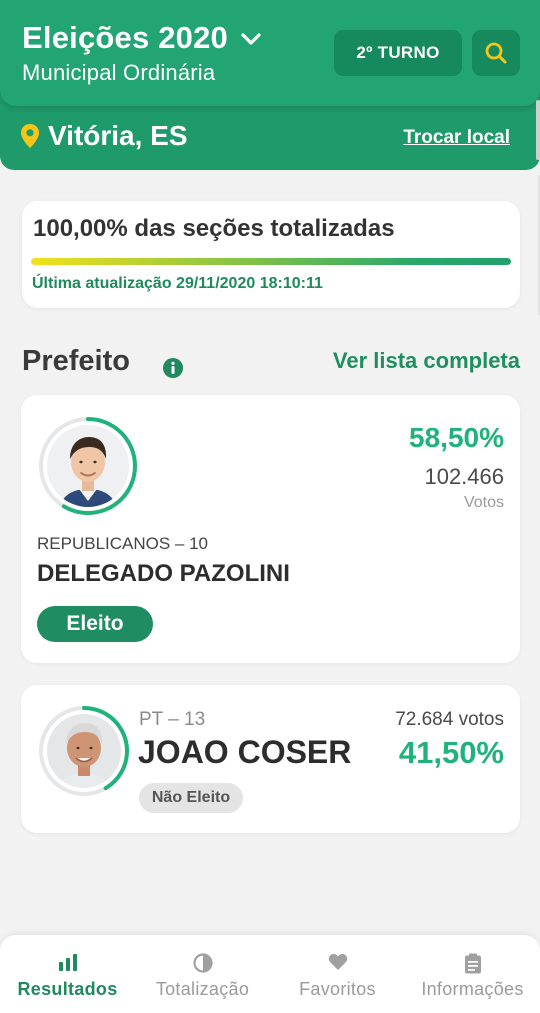 The width and height of the screenshot is (540, 1013). What do you see at coordinates (245, 752) in the screenshot?
I see `candidate-name: JOAO COSER` at bounding box center [245, 752].